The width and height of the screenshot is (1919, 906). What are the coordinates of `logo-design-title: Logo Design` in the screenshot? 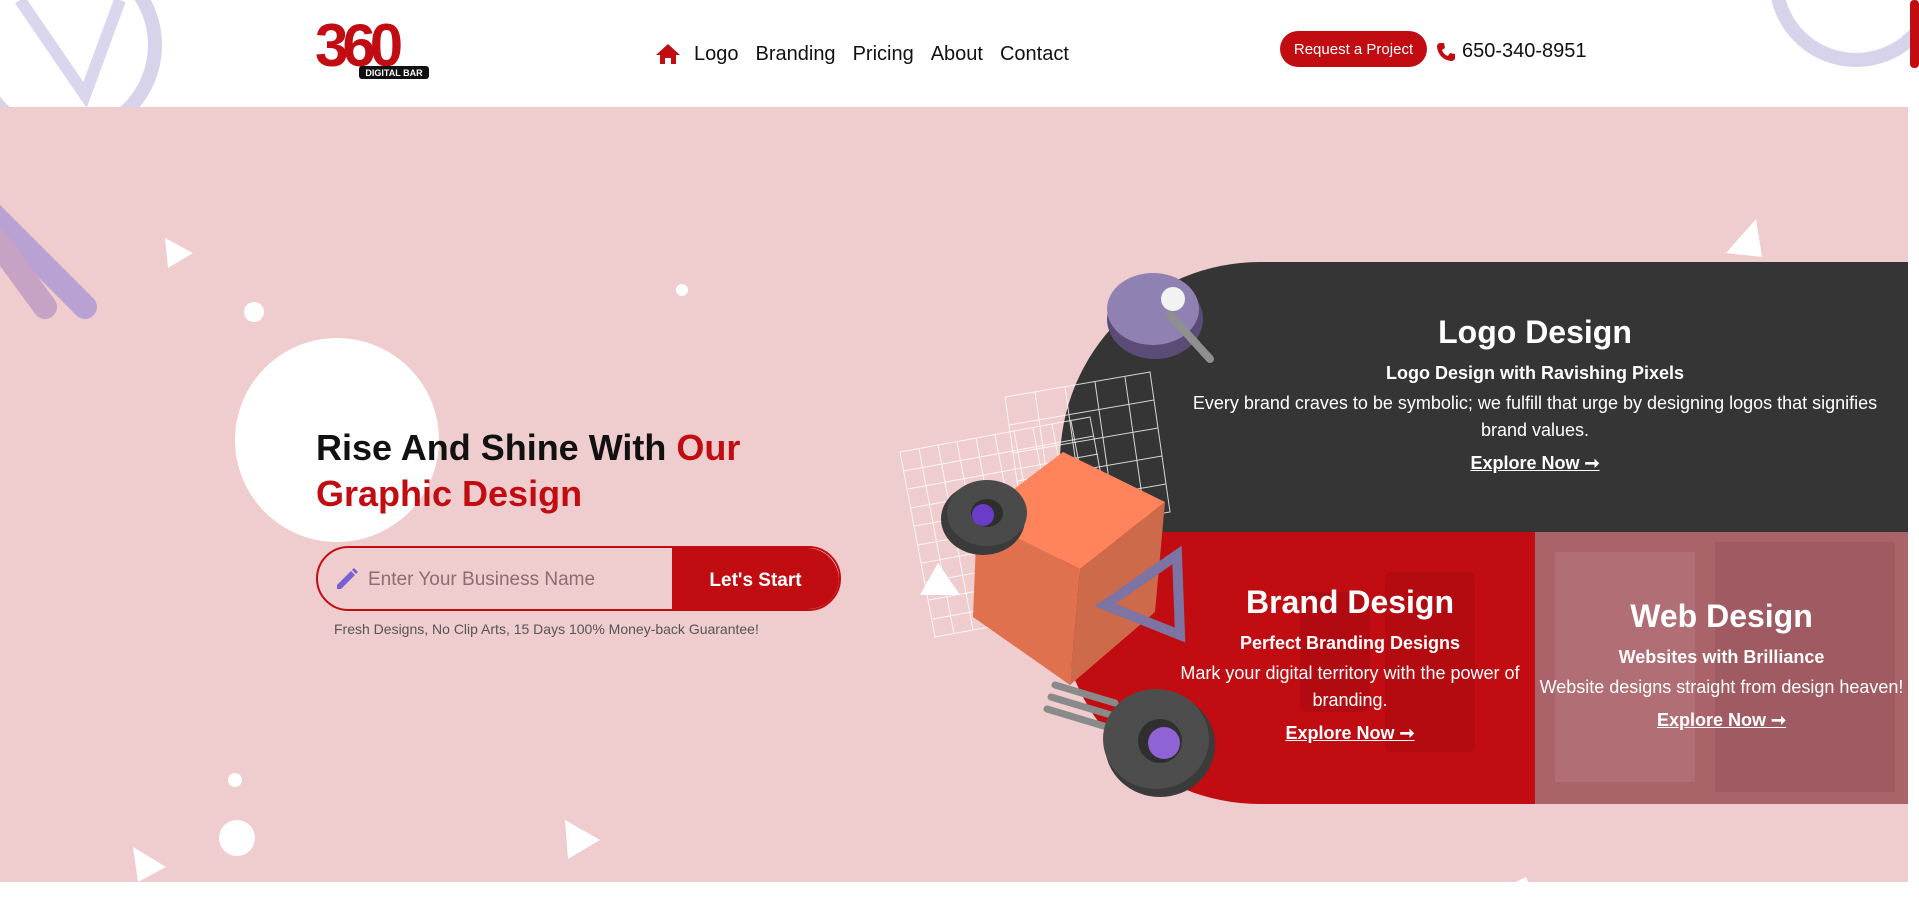 It's located at (1535, 332).